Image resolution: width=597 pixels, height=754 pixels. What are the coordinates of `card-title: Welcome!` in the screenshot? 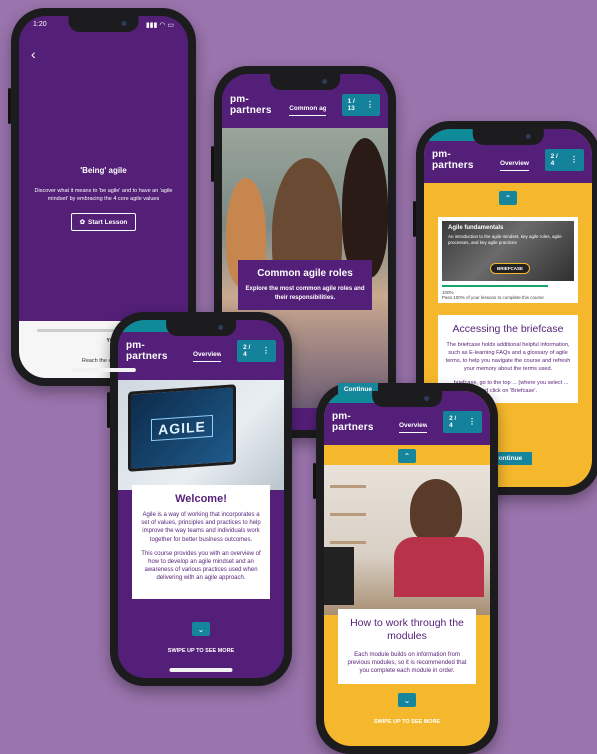 It's located at (201, 499).